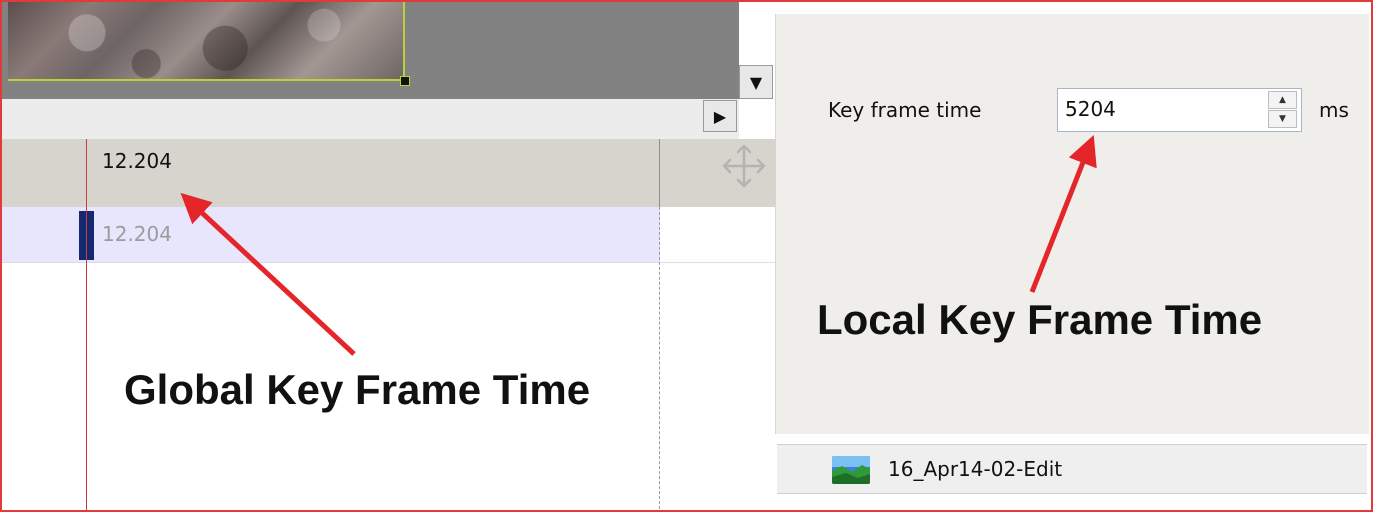 This screenshot has width=1373, height=512. I want to click on scroll-right-button: ▶, so click(720, 116).